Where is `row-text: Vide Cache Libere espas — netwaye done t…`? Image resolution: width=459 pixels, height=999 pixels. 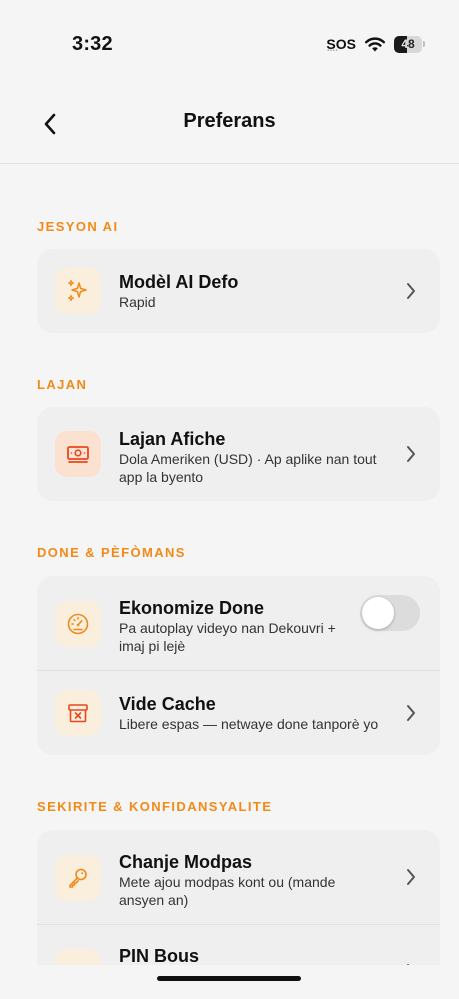 row-text: Vide Cache Libere espas — netwaye done t… is located at coordinates (256, 713).